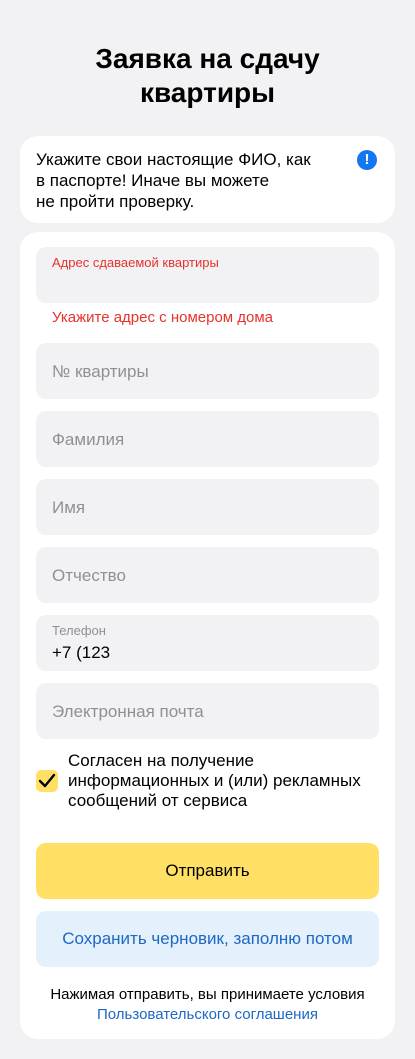  What do you see at coordinates (173, 159) in the screenshot?
I see `notice-text-line-1: Укажите свои настоящие ФИО, как` at bounding box center [173, 159].